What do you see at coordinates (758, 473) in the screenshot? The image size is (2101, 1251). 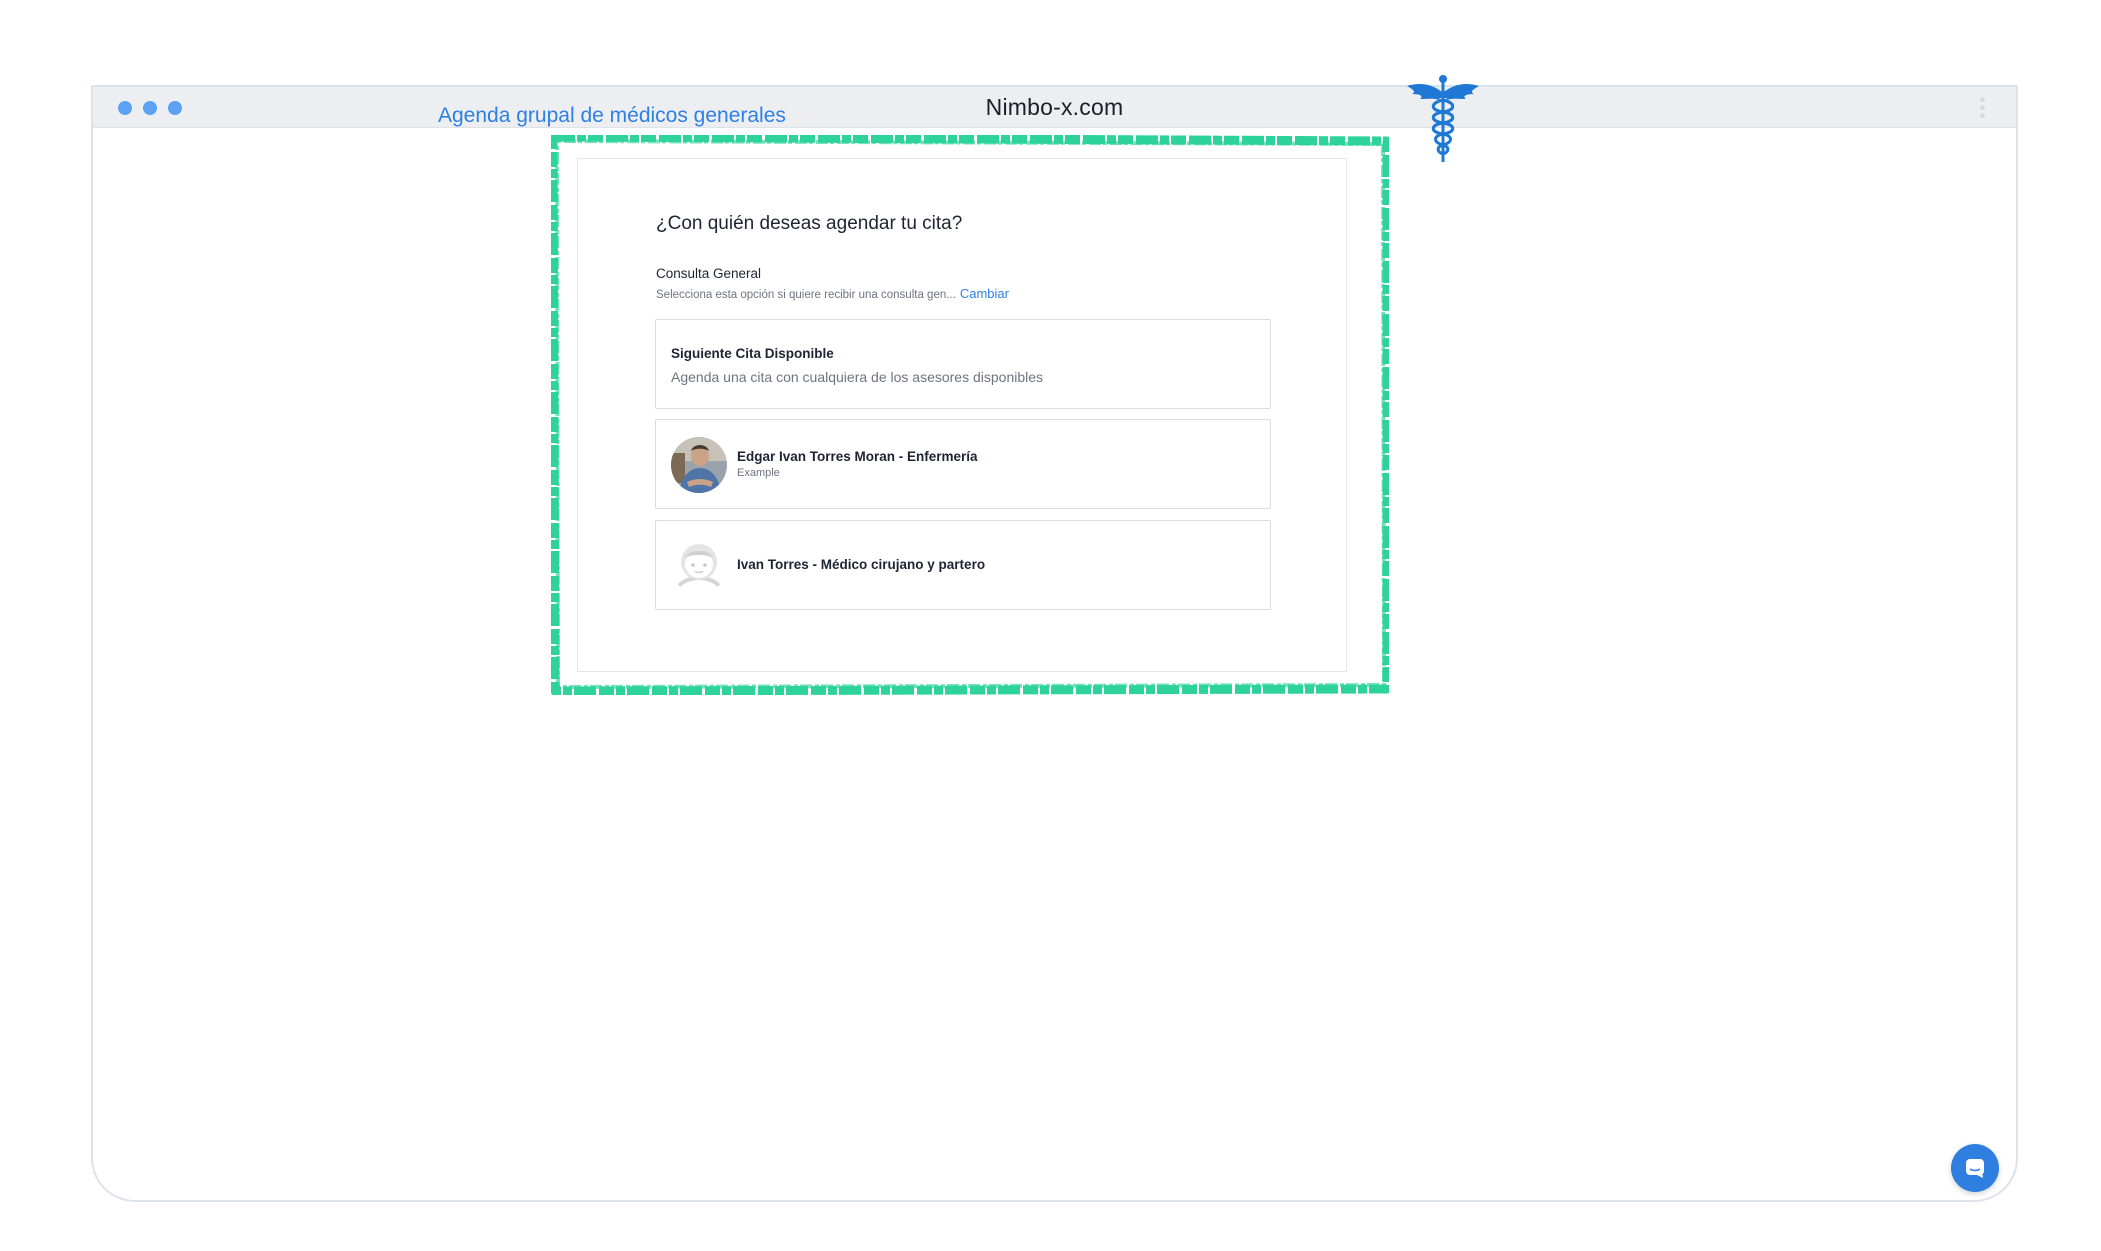 I see `advisor-subtitle: Example` at bounding box center [758, 473].